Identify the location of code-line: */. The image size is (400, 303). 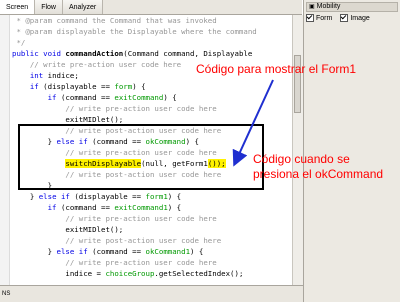
(18, 42).